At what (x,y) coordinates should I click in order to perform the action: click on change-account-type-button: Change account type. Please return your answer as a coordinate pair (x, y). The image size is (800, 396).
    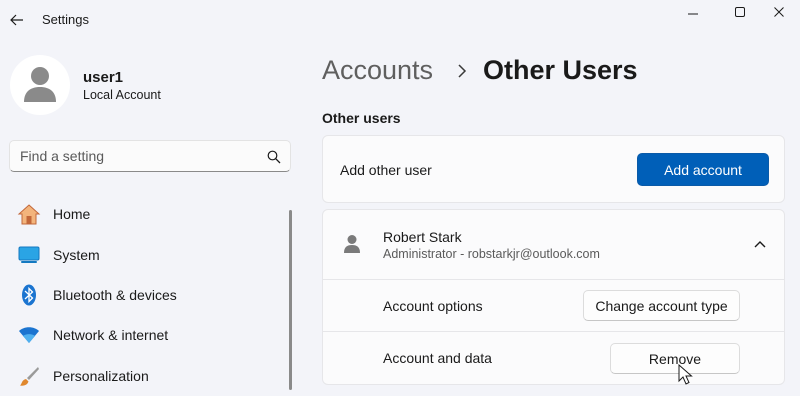
    Looking at the image, I should click on (661, 305).